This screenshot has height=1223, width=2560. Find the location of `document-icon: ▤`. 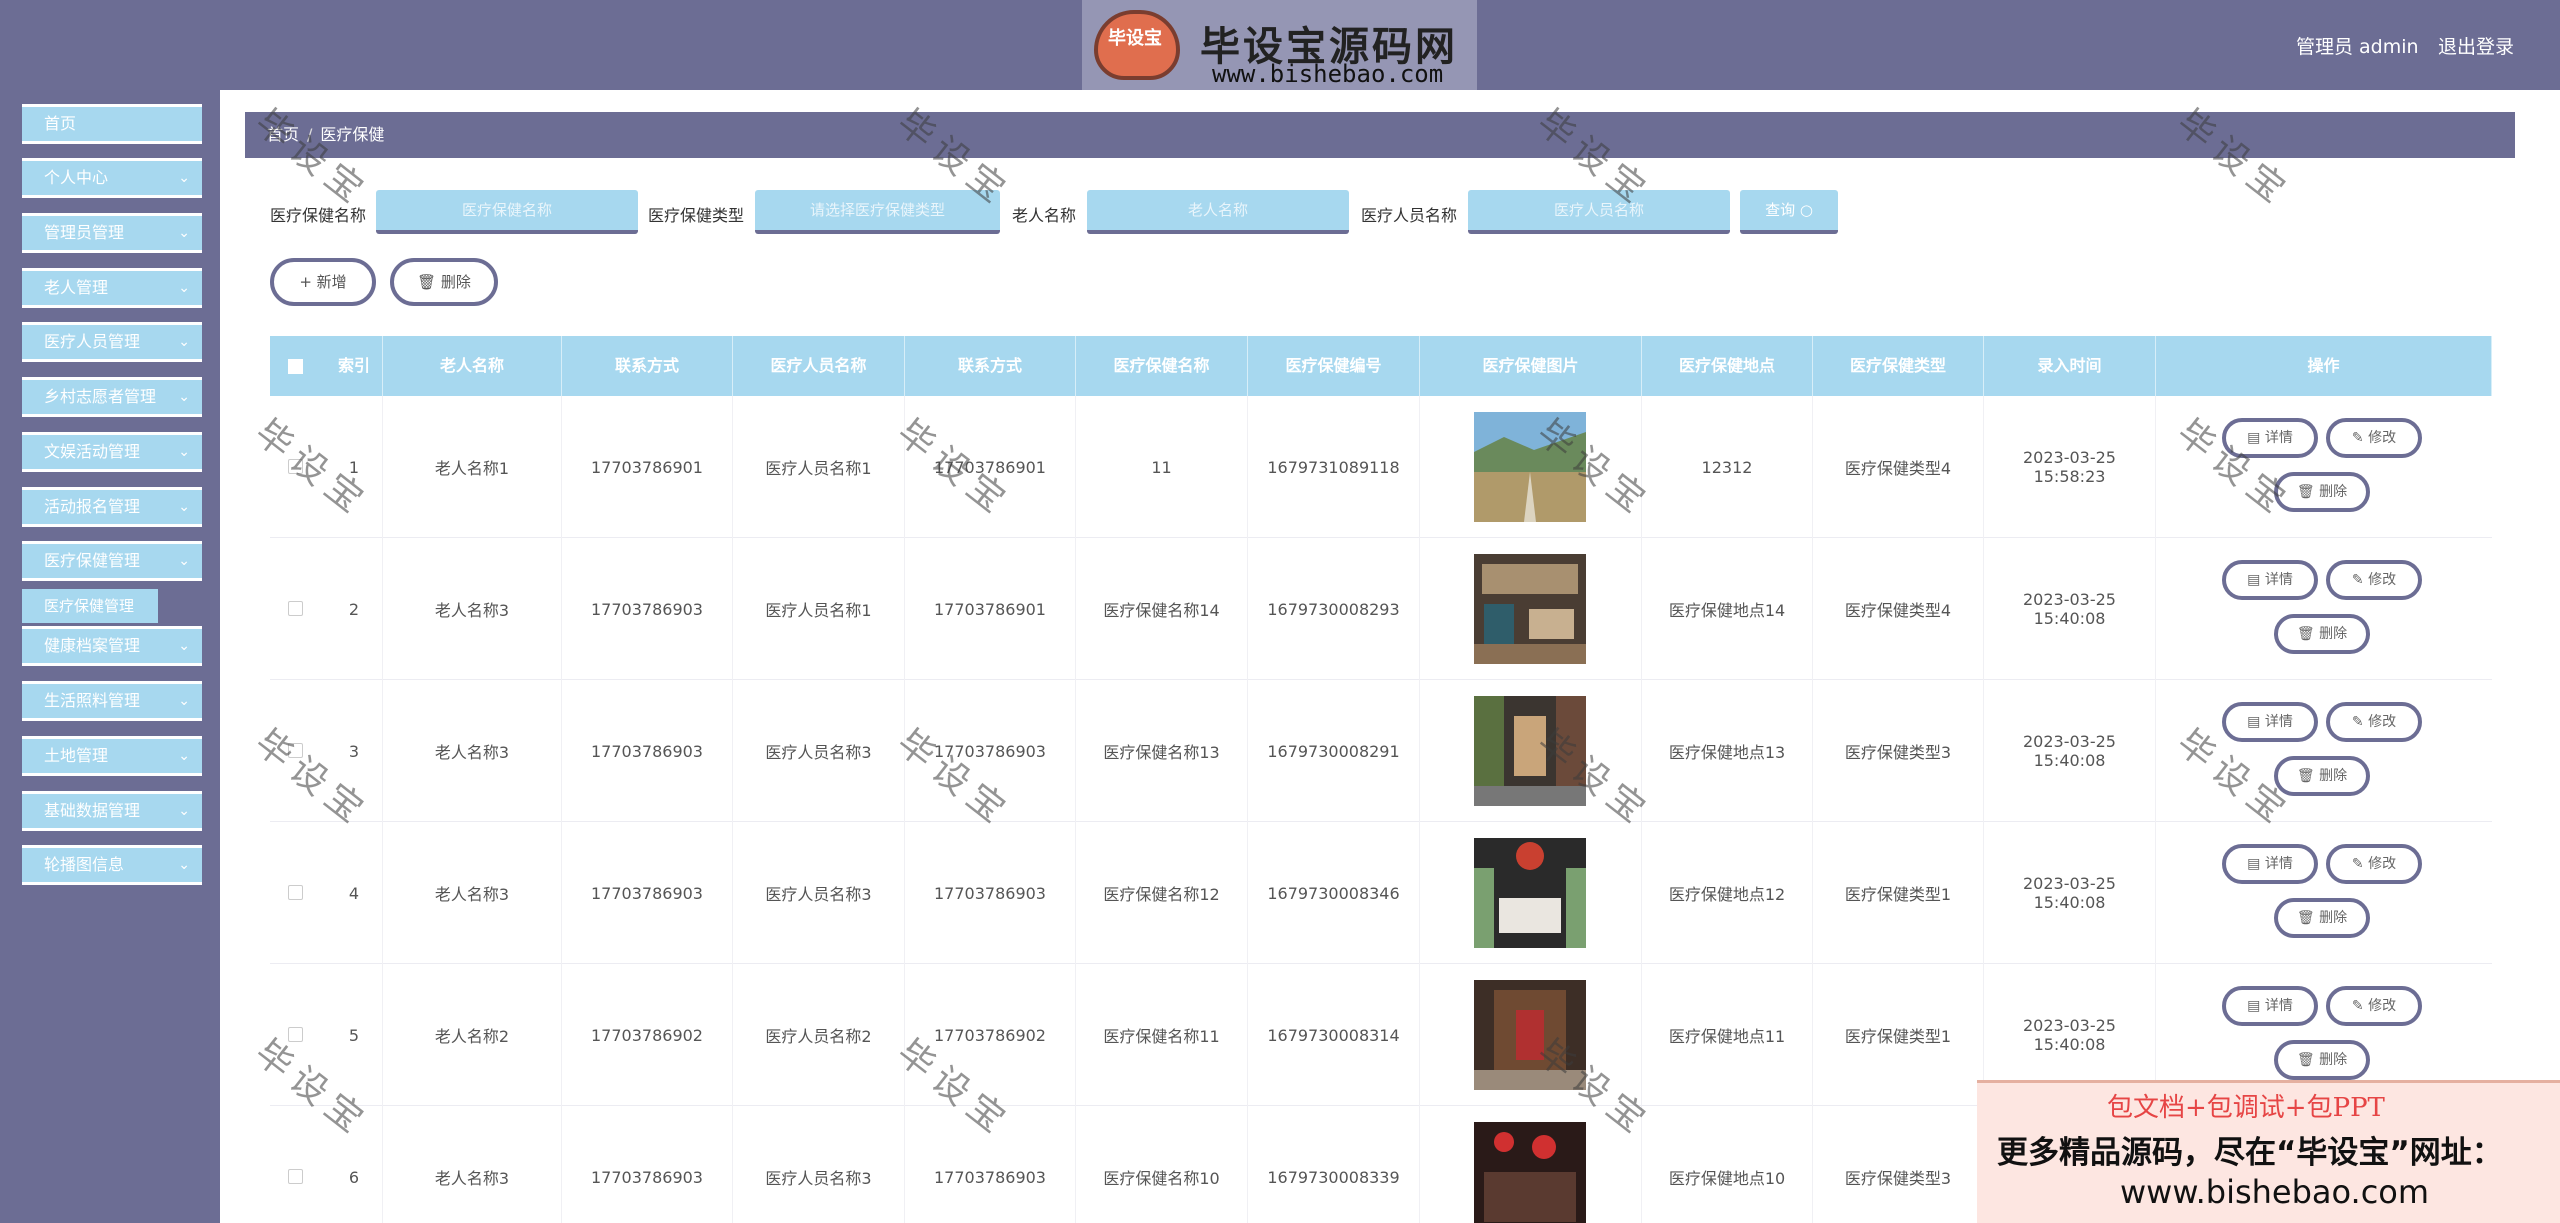

document-icon: ▤ is located at coordinates (2256, 438).